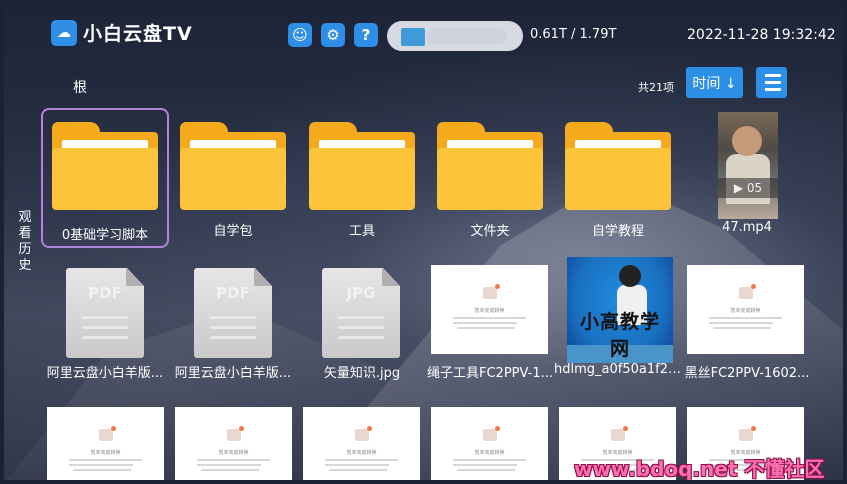 This screenshot has height=484, width=847. I want to click on help-icon: ?, so click(366, 35).